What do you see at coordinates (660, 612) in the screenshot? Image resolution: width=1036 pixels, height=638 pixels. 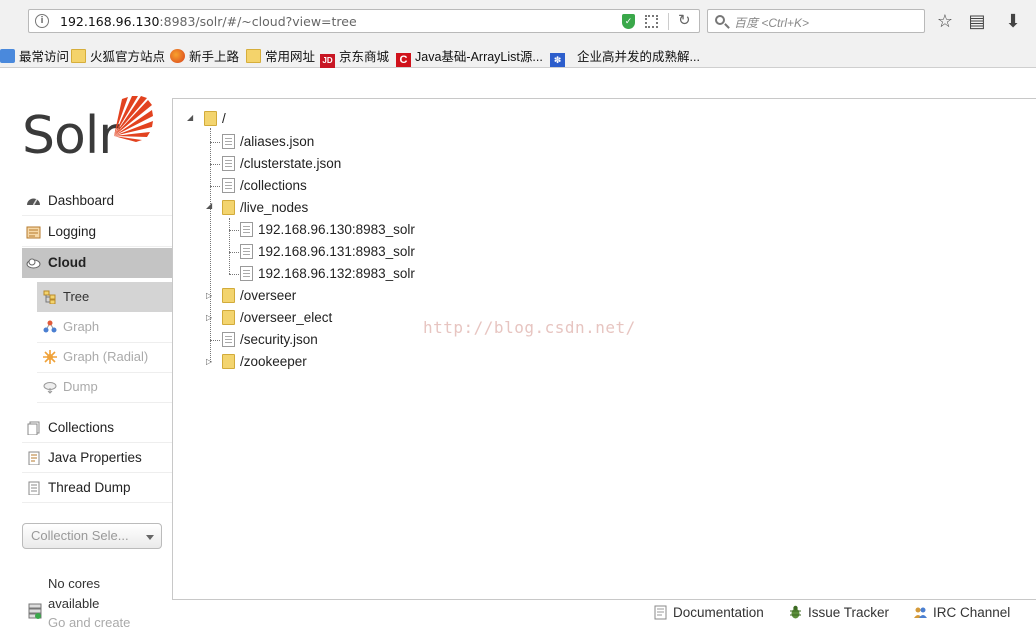 I see `document-icon` at bounding box center [660, 612].